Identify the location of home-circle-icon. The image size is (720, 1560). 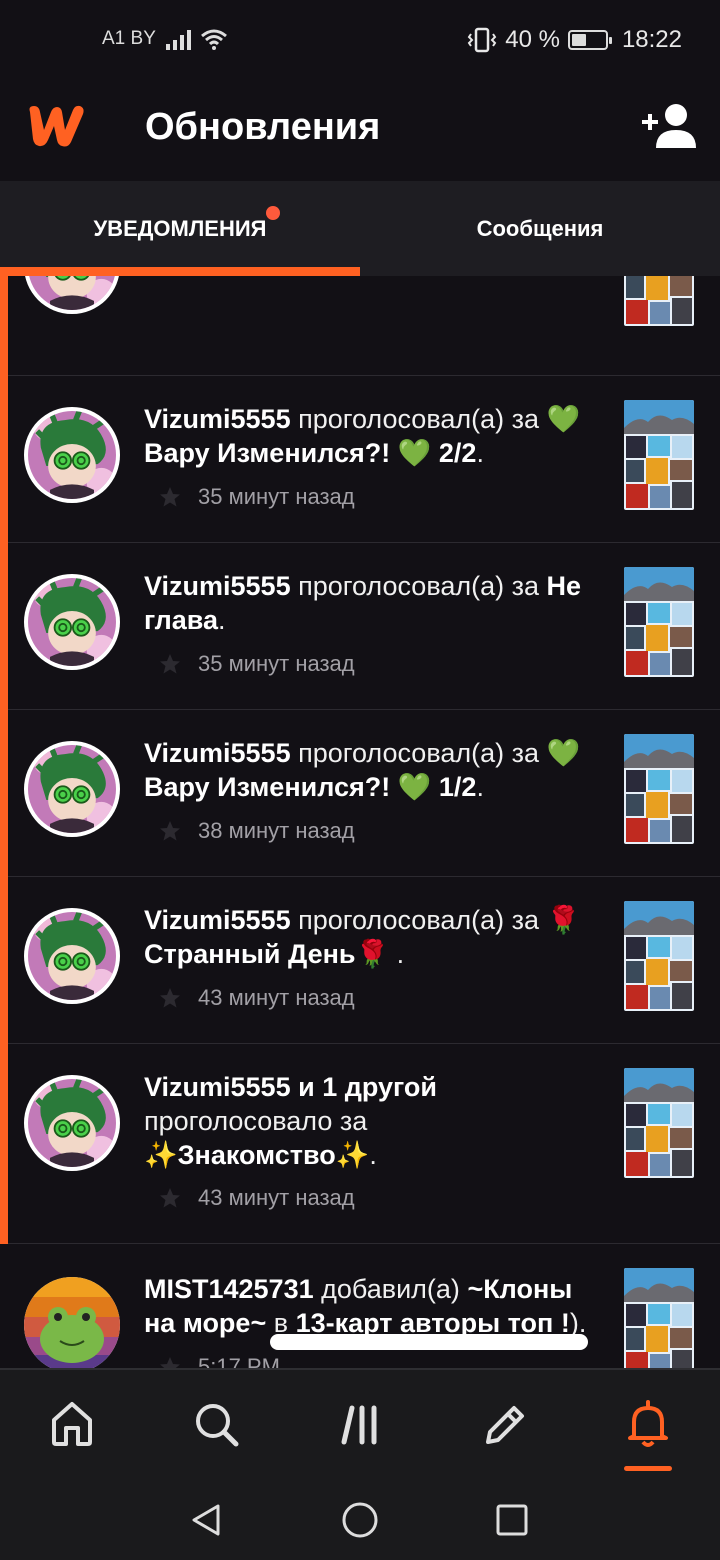
(360, 1520).